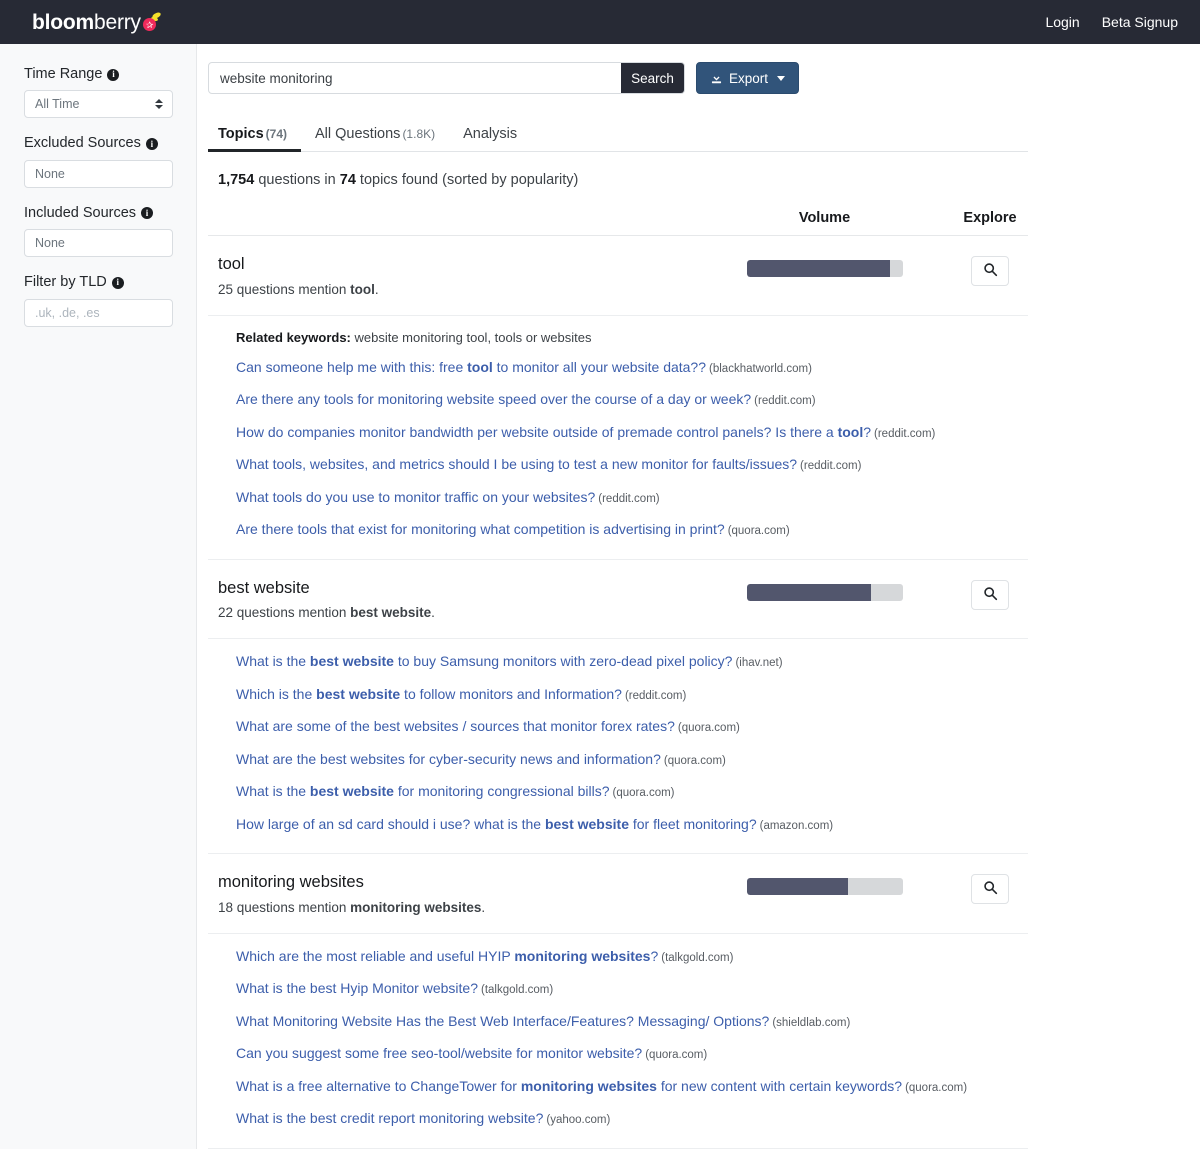  I want to click on tab-topics: Topics (74), so click(254, 136).